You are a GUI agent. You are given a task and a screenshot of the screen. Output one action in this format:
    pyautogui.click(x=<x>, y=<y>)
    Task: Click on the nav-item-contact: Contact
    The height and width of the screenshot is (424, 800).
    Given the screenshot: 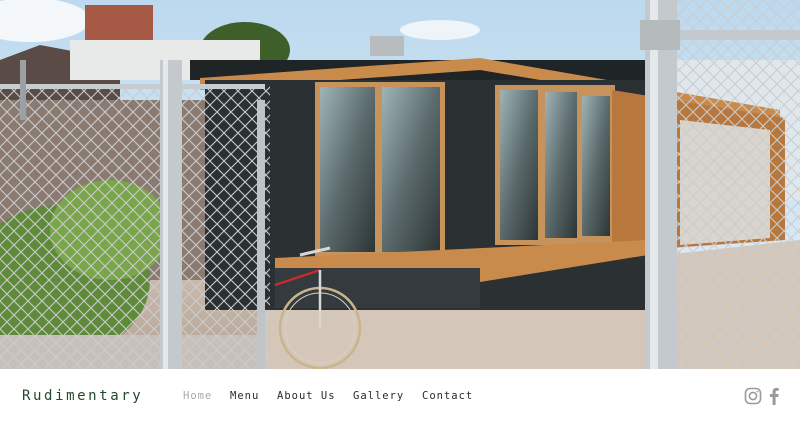 What is the action you would take?
    pyautogui.click(x=447, y=396)
    